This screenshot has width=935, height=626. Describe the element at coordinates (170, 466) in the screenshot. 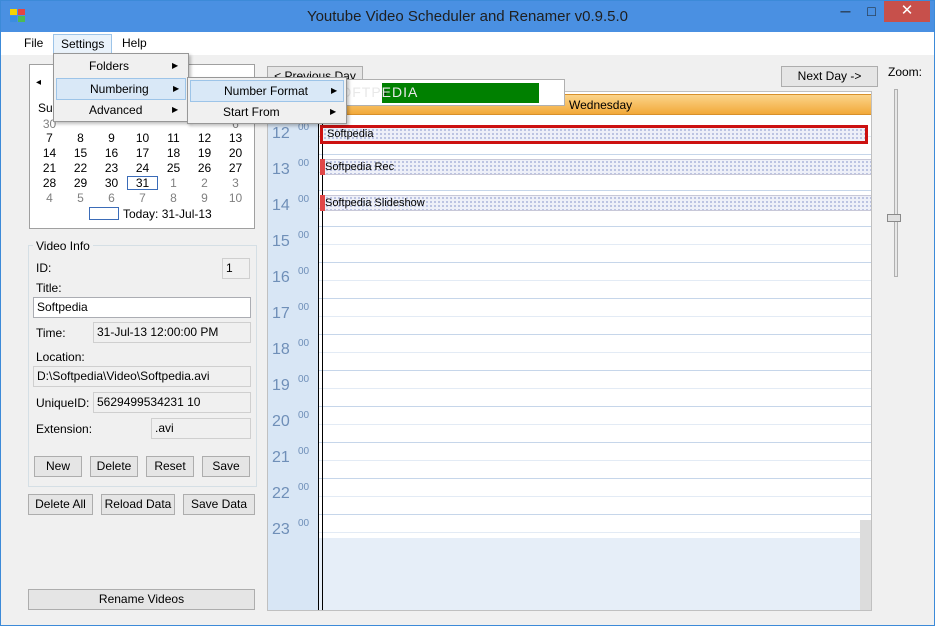

I see `reset-button: Reset` at that location.